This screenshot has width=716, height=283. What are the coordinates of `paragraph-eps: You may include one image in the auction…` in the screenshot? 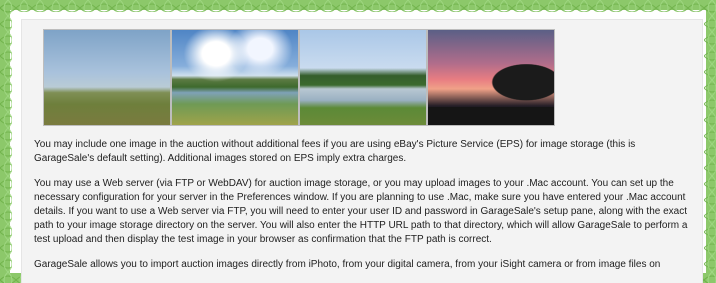 It's located at (335, 151).